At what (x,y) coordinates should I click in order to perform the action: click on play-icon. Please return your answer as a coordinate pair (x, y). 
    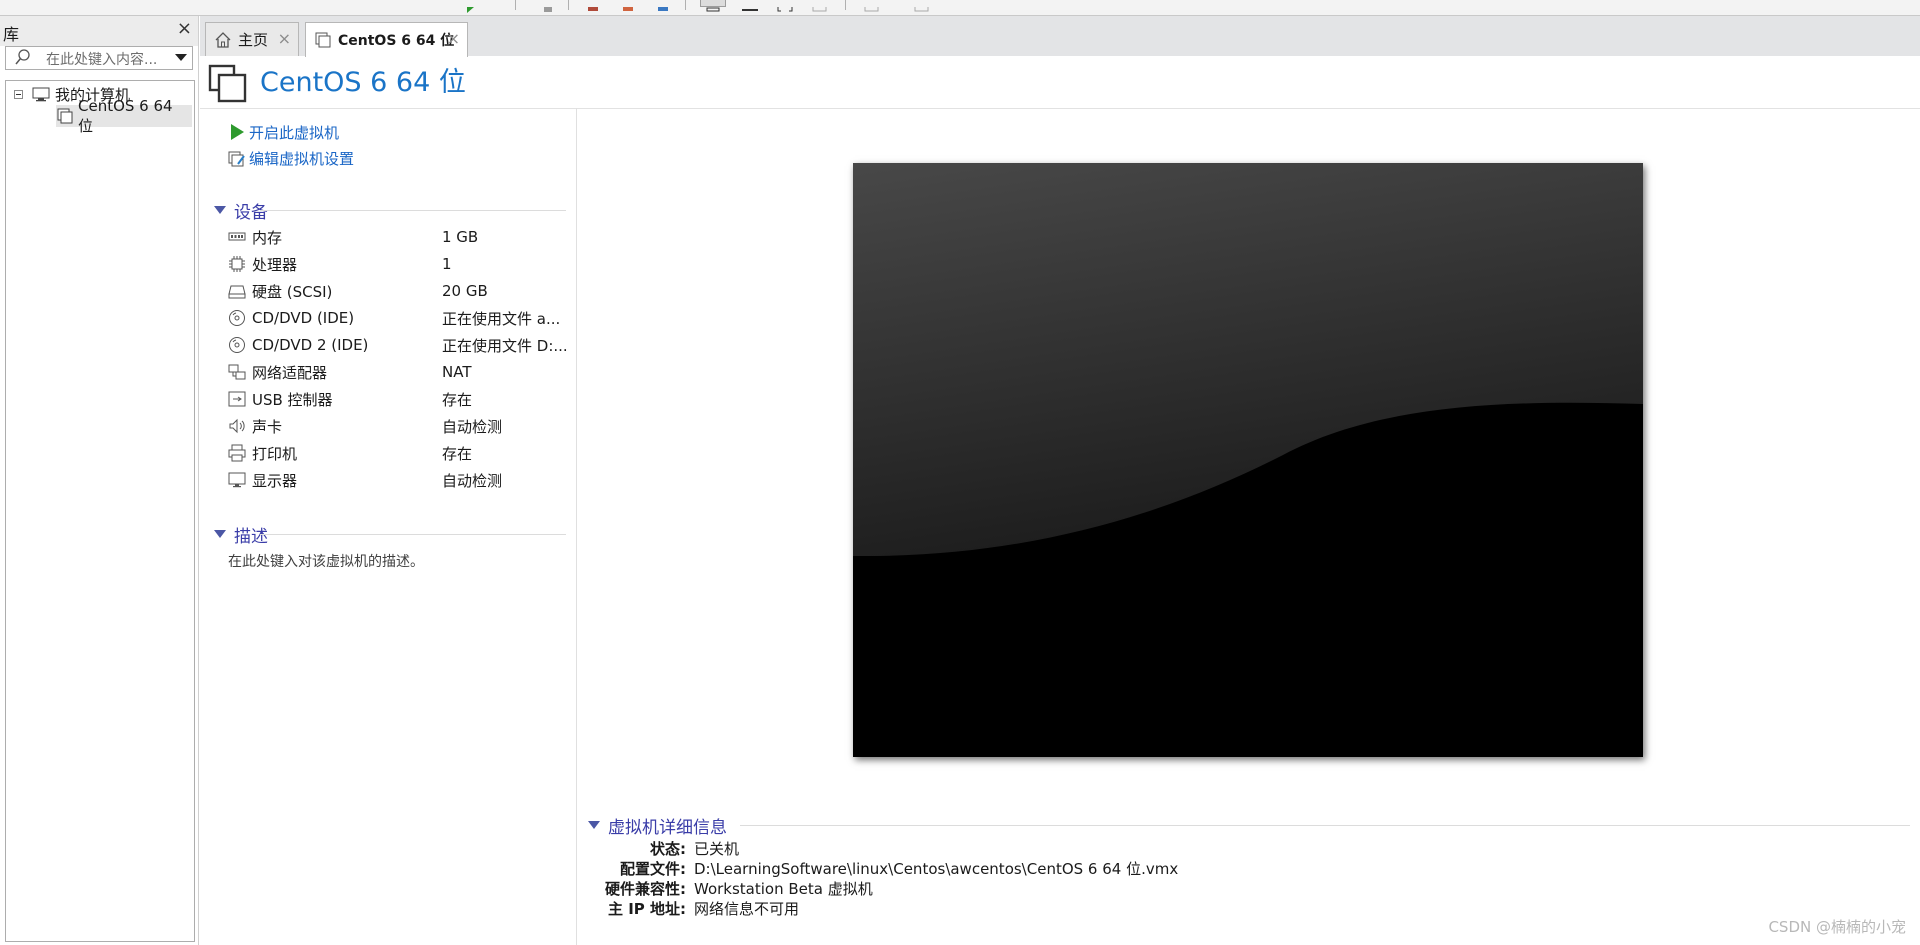
    Looking at the image, I should click on (237, 132).